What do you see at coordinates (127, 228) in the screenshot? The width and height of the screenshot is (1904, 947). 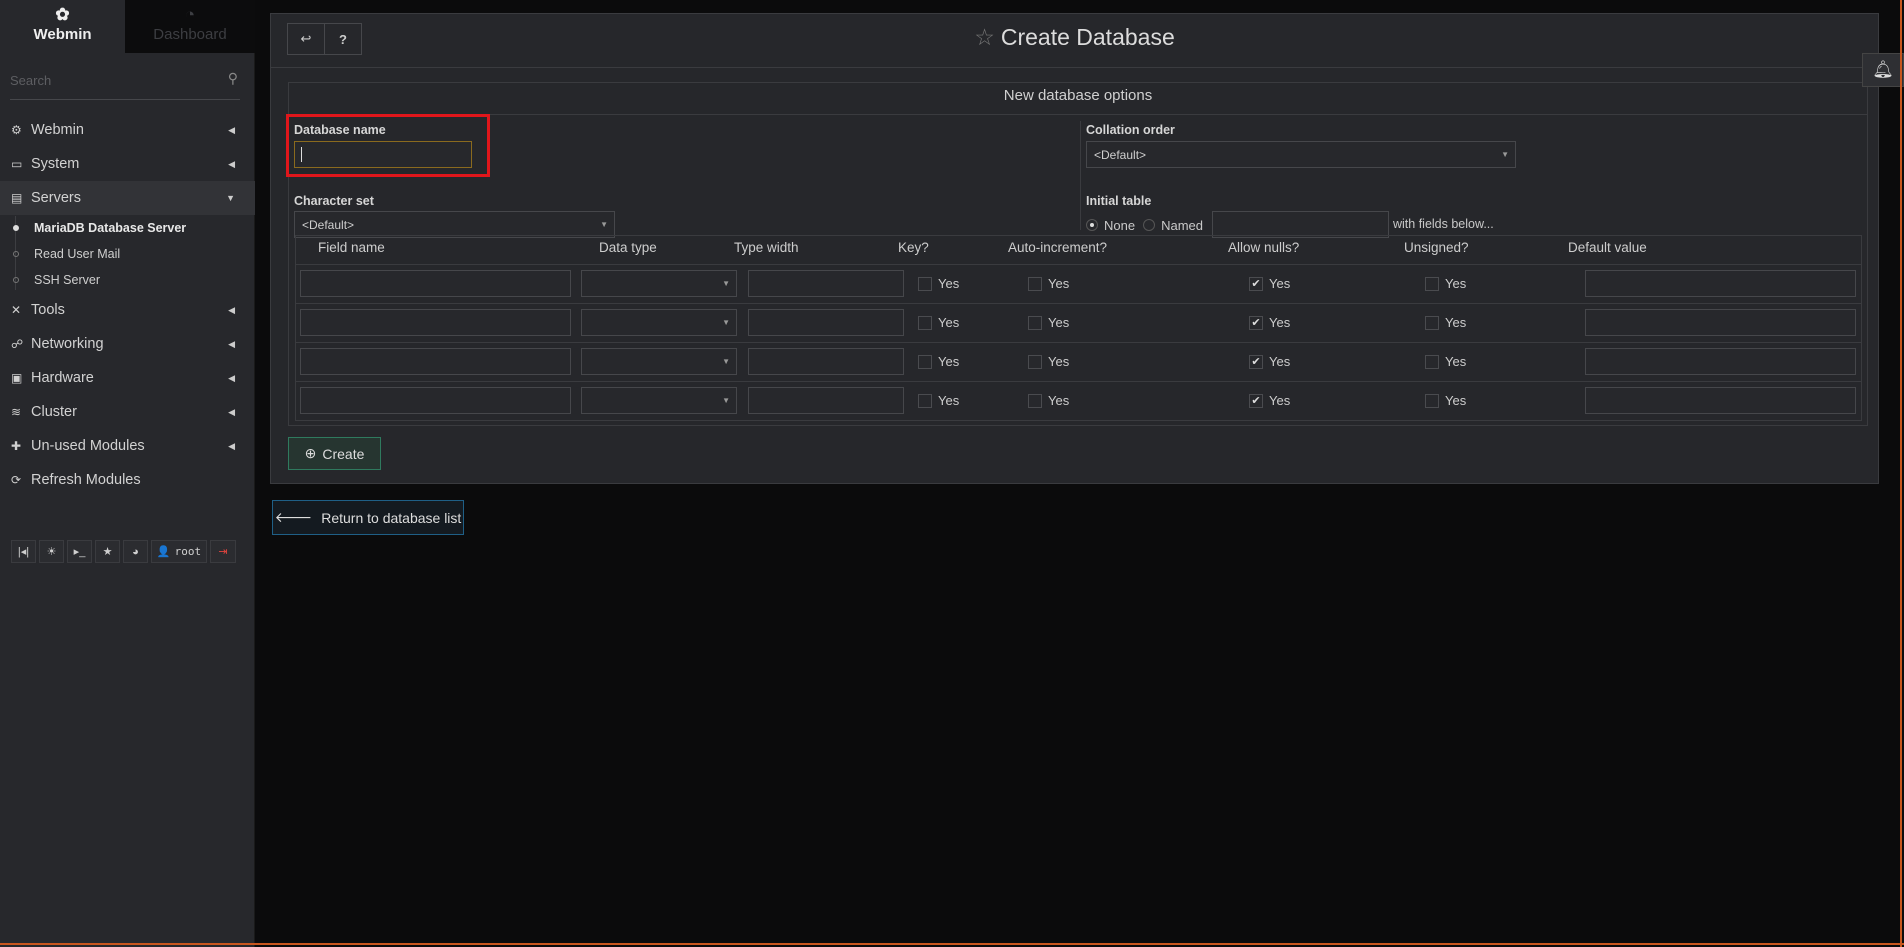 I see `sidebar-subitem-mariadb: MariaDB Database Server` at bounding box center [127, 228].